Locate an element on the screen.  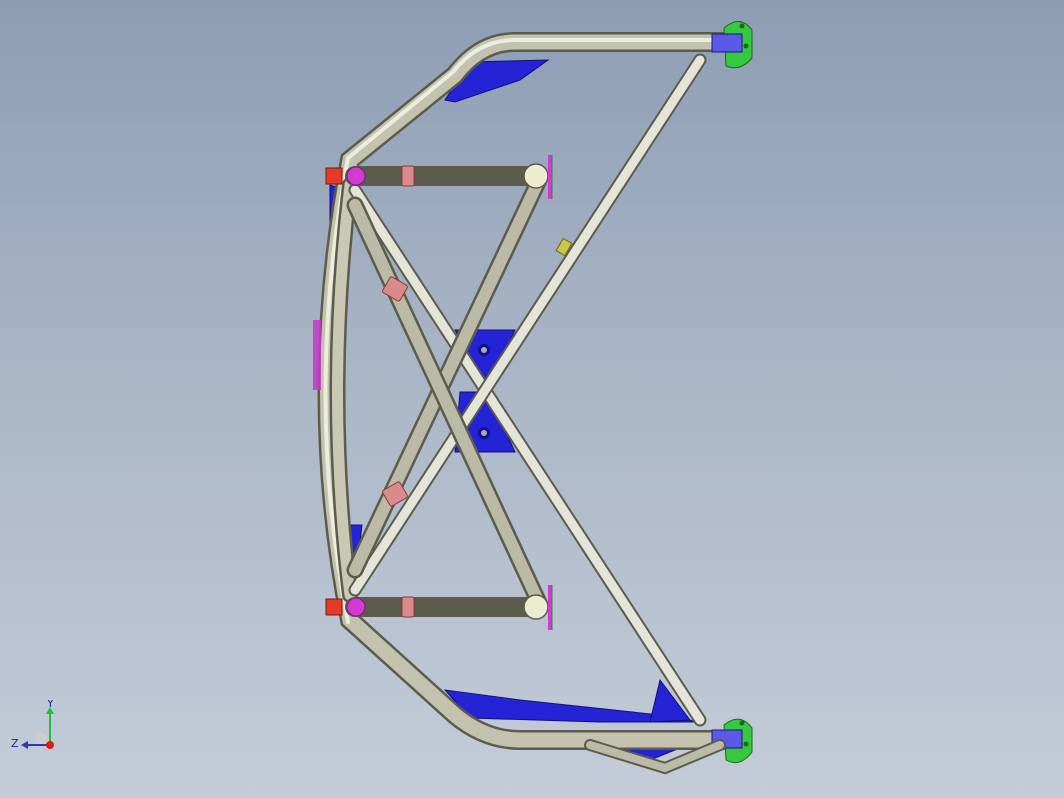
z-axis-arrow is located at coordinates (24, 745).